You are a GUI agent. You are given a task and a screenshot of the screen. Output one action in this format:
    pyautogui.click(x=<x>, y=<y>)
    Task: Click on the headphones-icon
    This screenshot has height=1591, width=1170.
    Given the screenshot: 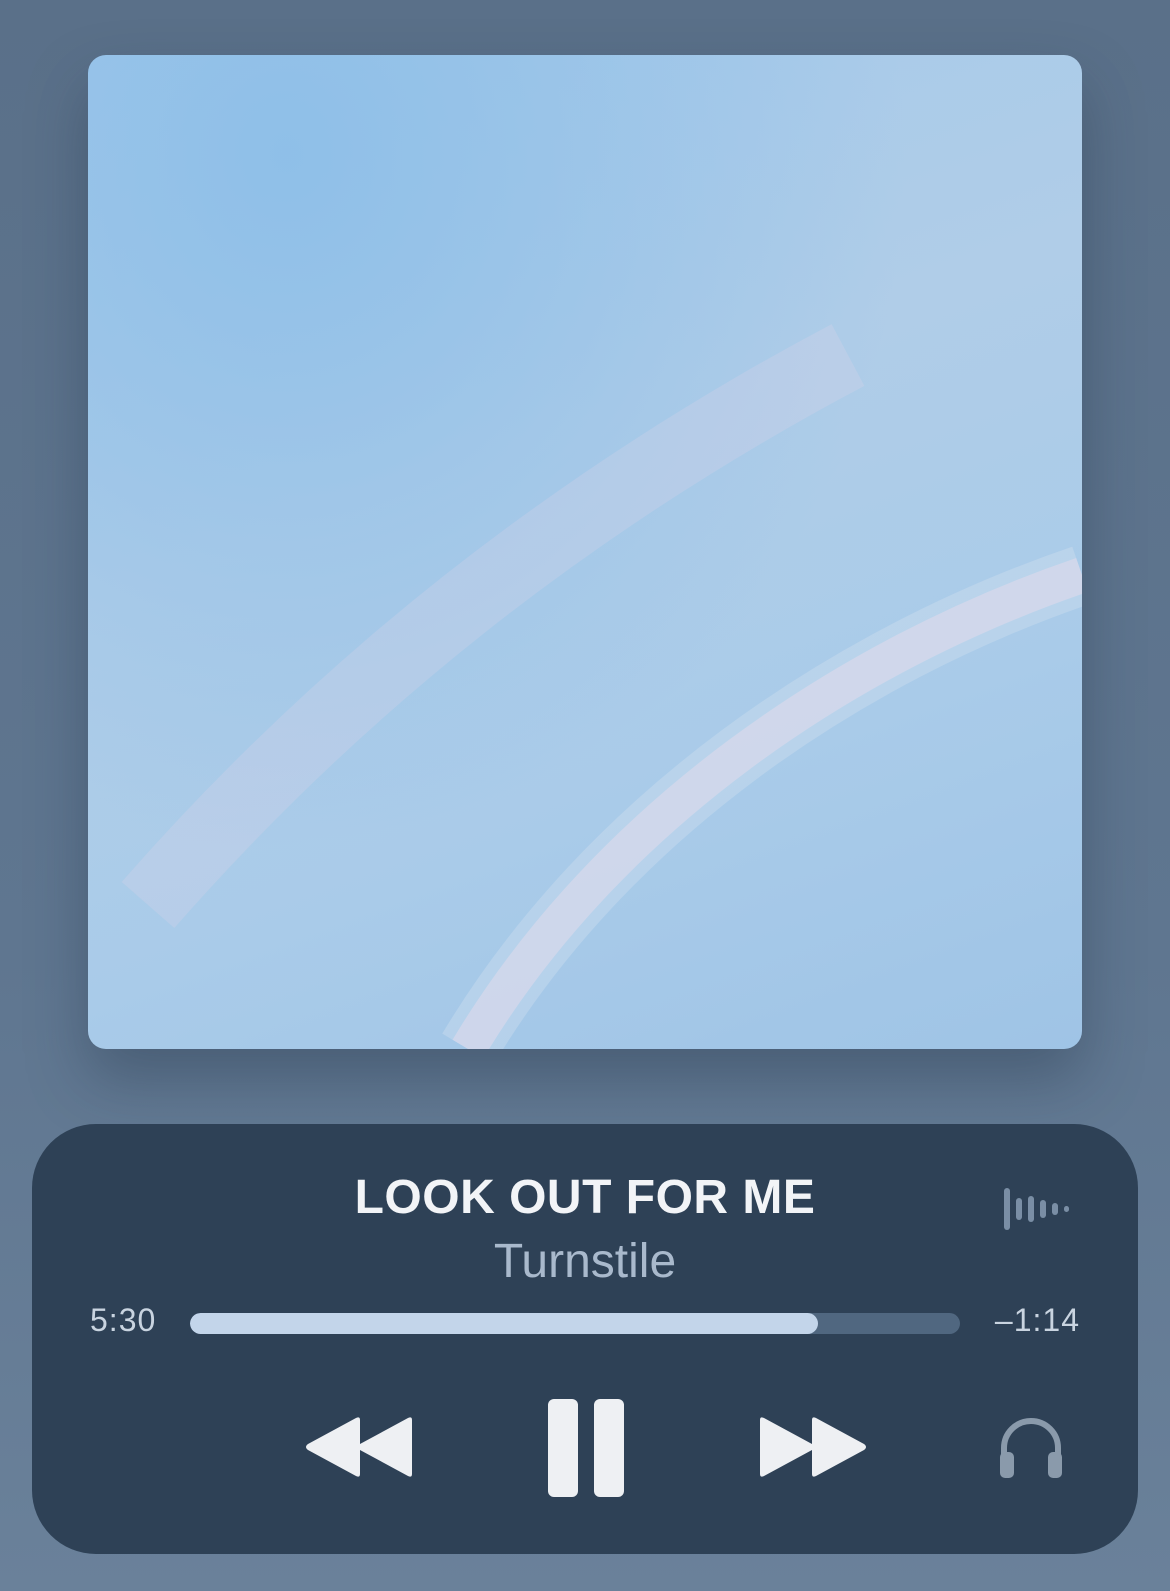 What is the action you would take?
    pyautogui.click(x=1031, y=1447)
    